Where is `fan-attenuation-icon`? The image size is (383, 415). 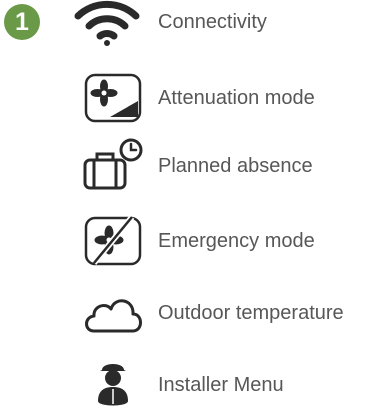
fan-attenuation-icon is located at coordinates (113, 98).